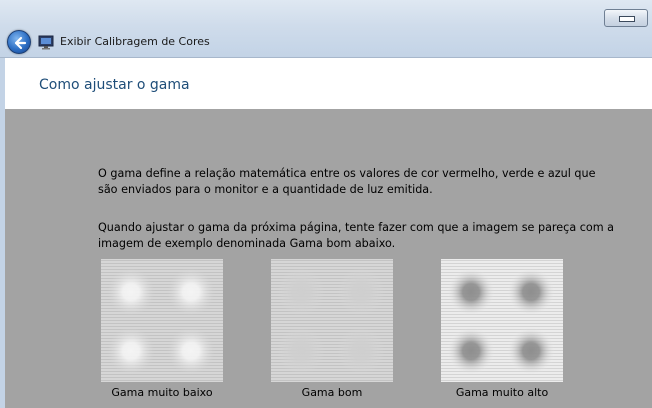  I want to click on gamma-pattern-high, so click(502, 320).